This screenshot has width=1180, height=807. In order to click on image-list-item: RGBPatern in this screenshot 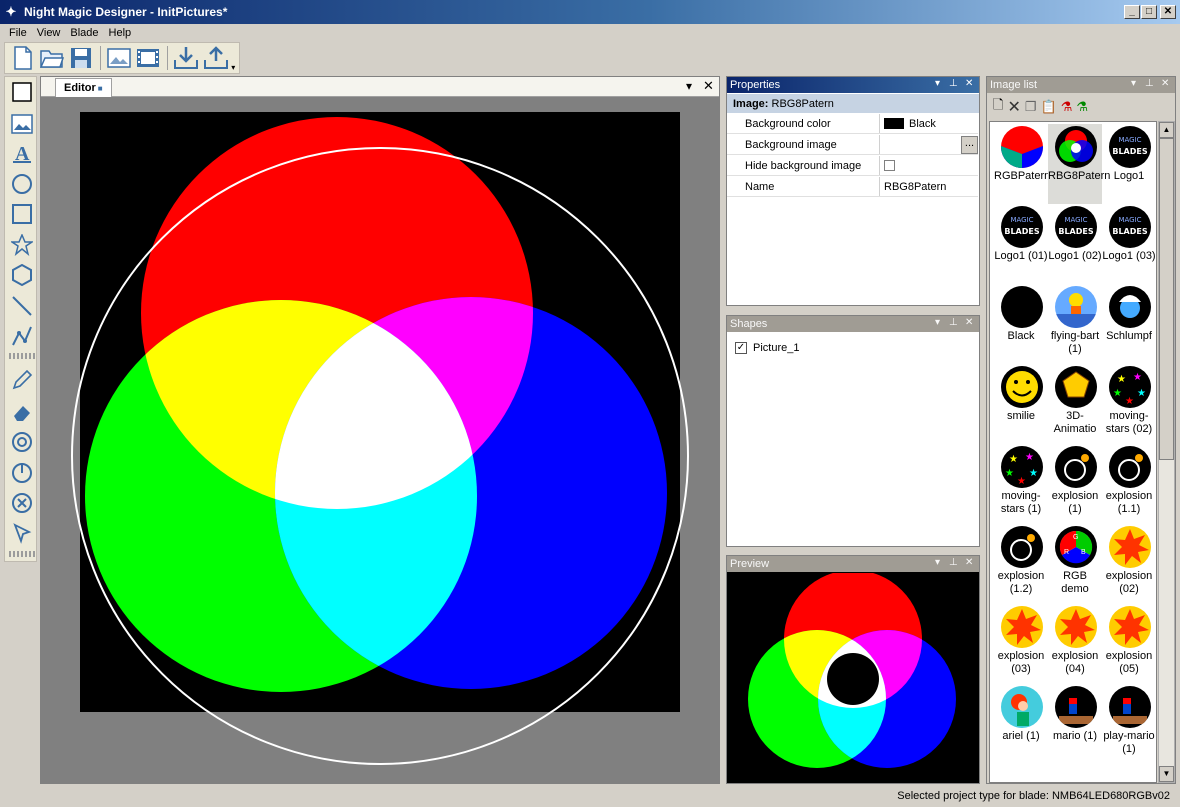, I will do `click(1022, 164)`.